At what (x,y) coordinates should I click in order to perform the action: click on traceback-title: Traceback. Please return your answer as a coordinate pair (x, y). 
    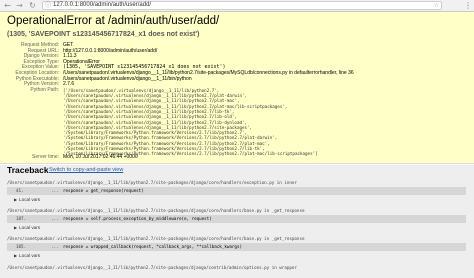
    Looking at the image, I should click on (28, 170).